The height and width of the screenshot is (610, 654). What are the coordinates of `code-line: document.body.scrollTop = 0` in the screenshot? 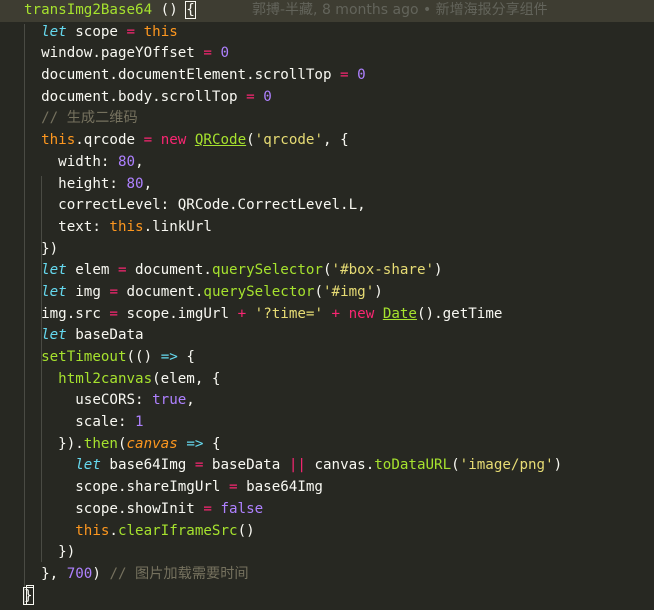 It's located at (327, 98).